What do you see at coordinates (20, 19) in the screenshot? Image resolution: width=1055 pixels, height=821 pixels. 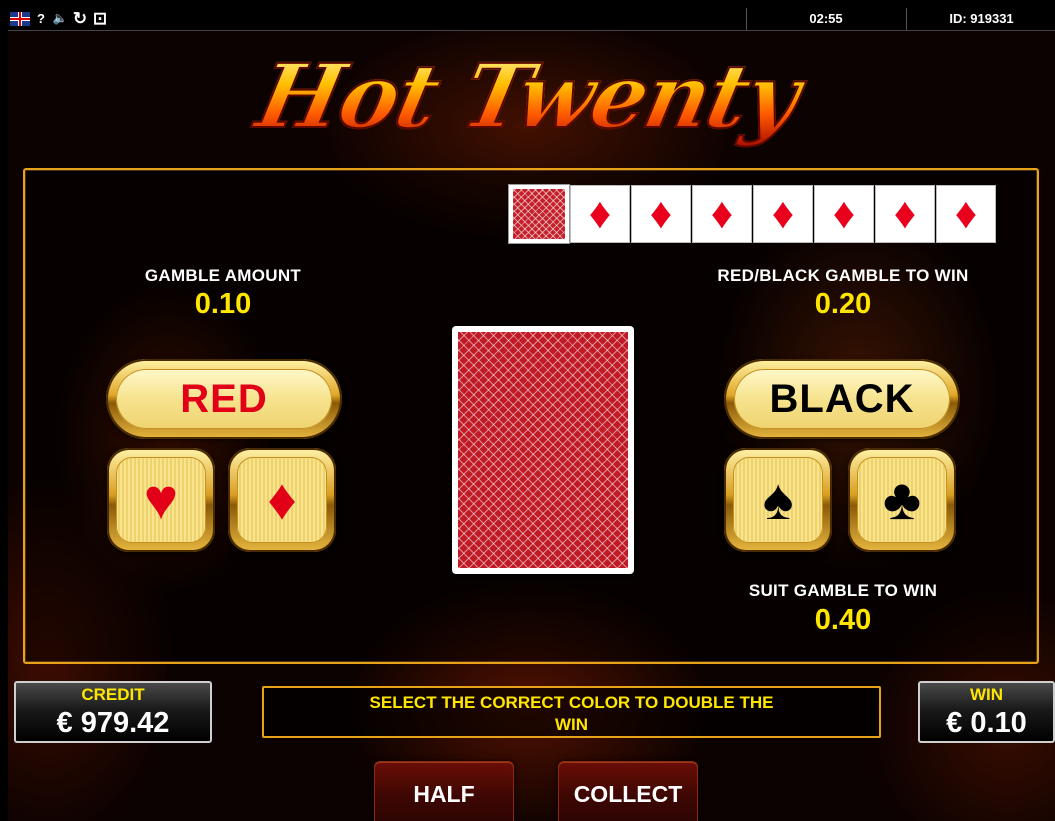 I see `uk-flag-icon` at bounding box center [20, 19].